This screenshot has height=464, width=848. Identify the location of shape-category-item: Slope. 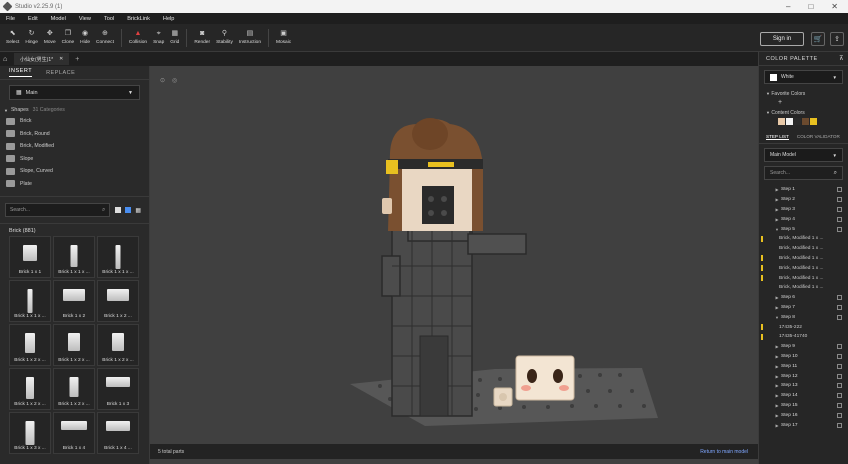
(74, 159).